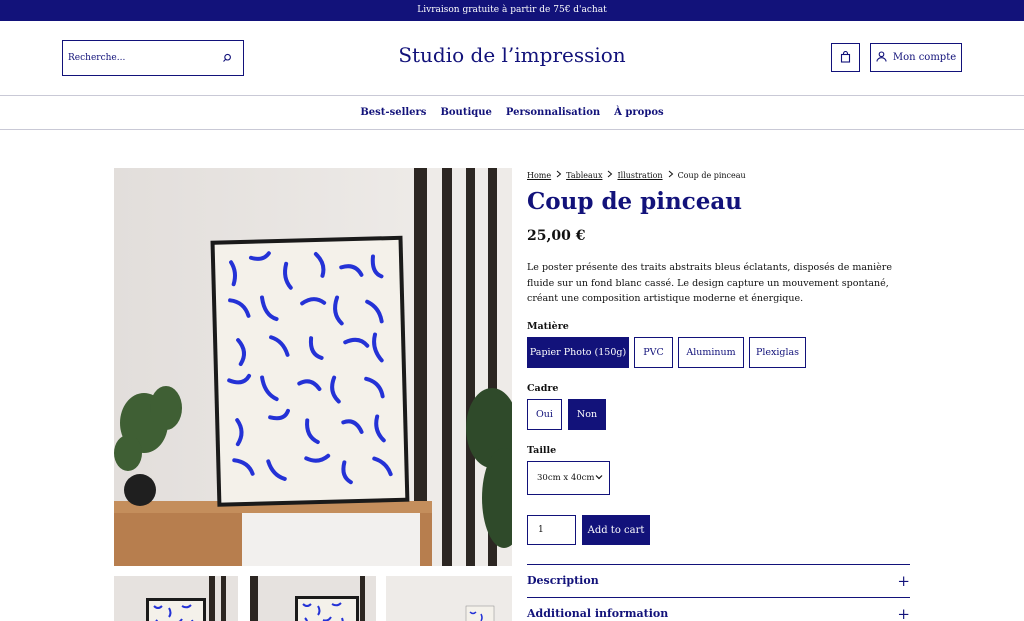 The width and height of the screenshot is (1024, 621). Describe the element at coordinates (634, 201) in the screenshot. I see `product-title: Coup de pinceau` at that location.